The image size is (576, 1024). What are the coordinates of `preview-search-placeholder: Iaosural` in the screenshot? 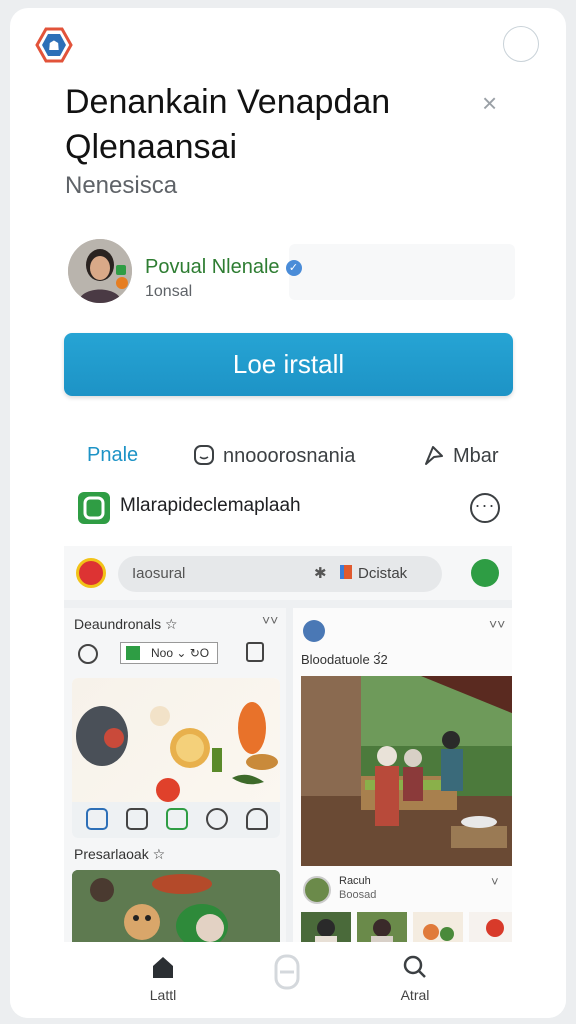 It's located at (159, 573).